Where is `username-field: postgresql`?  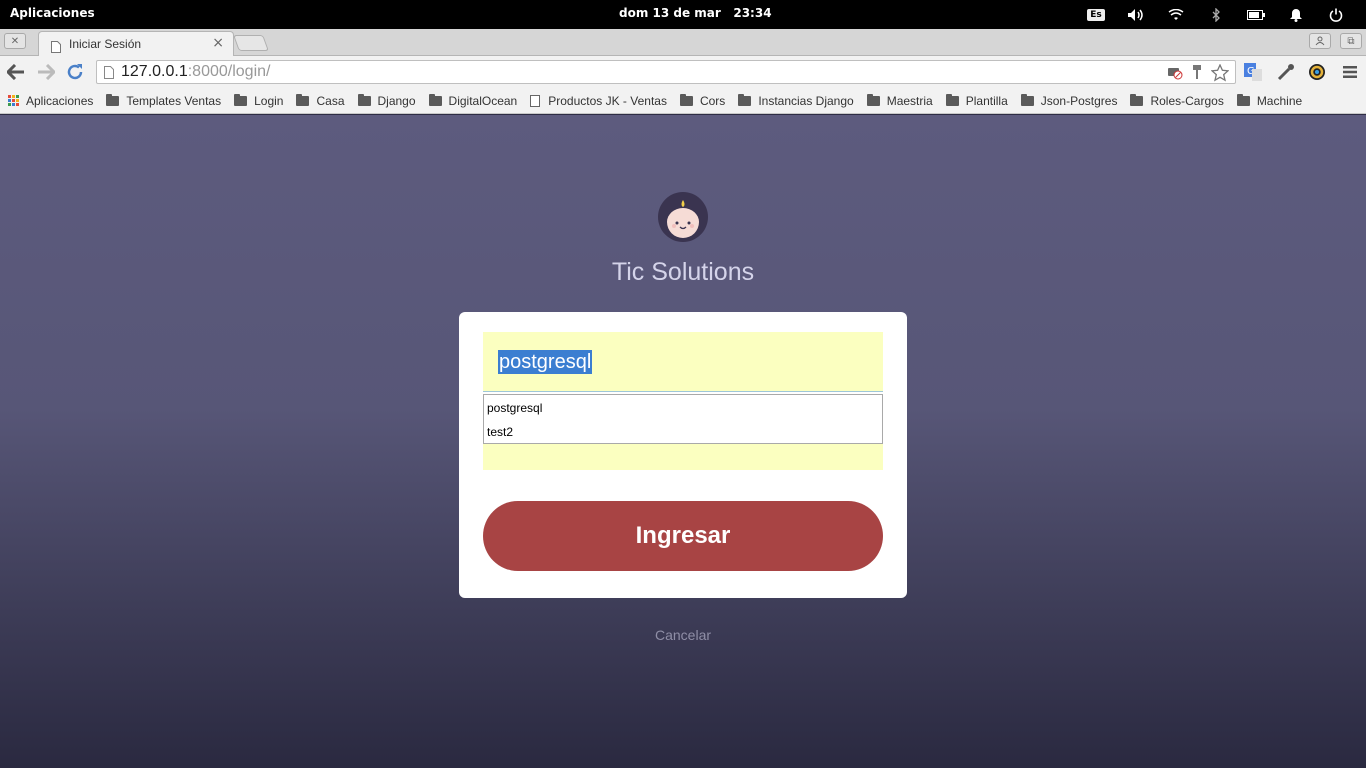 username-field: postgresql is located at coordinates (683, 362).